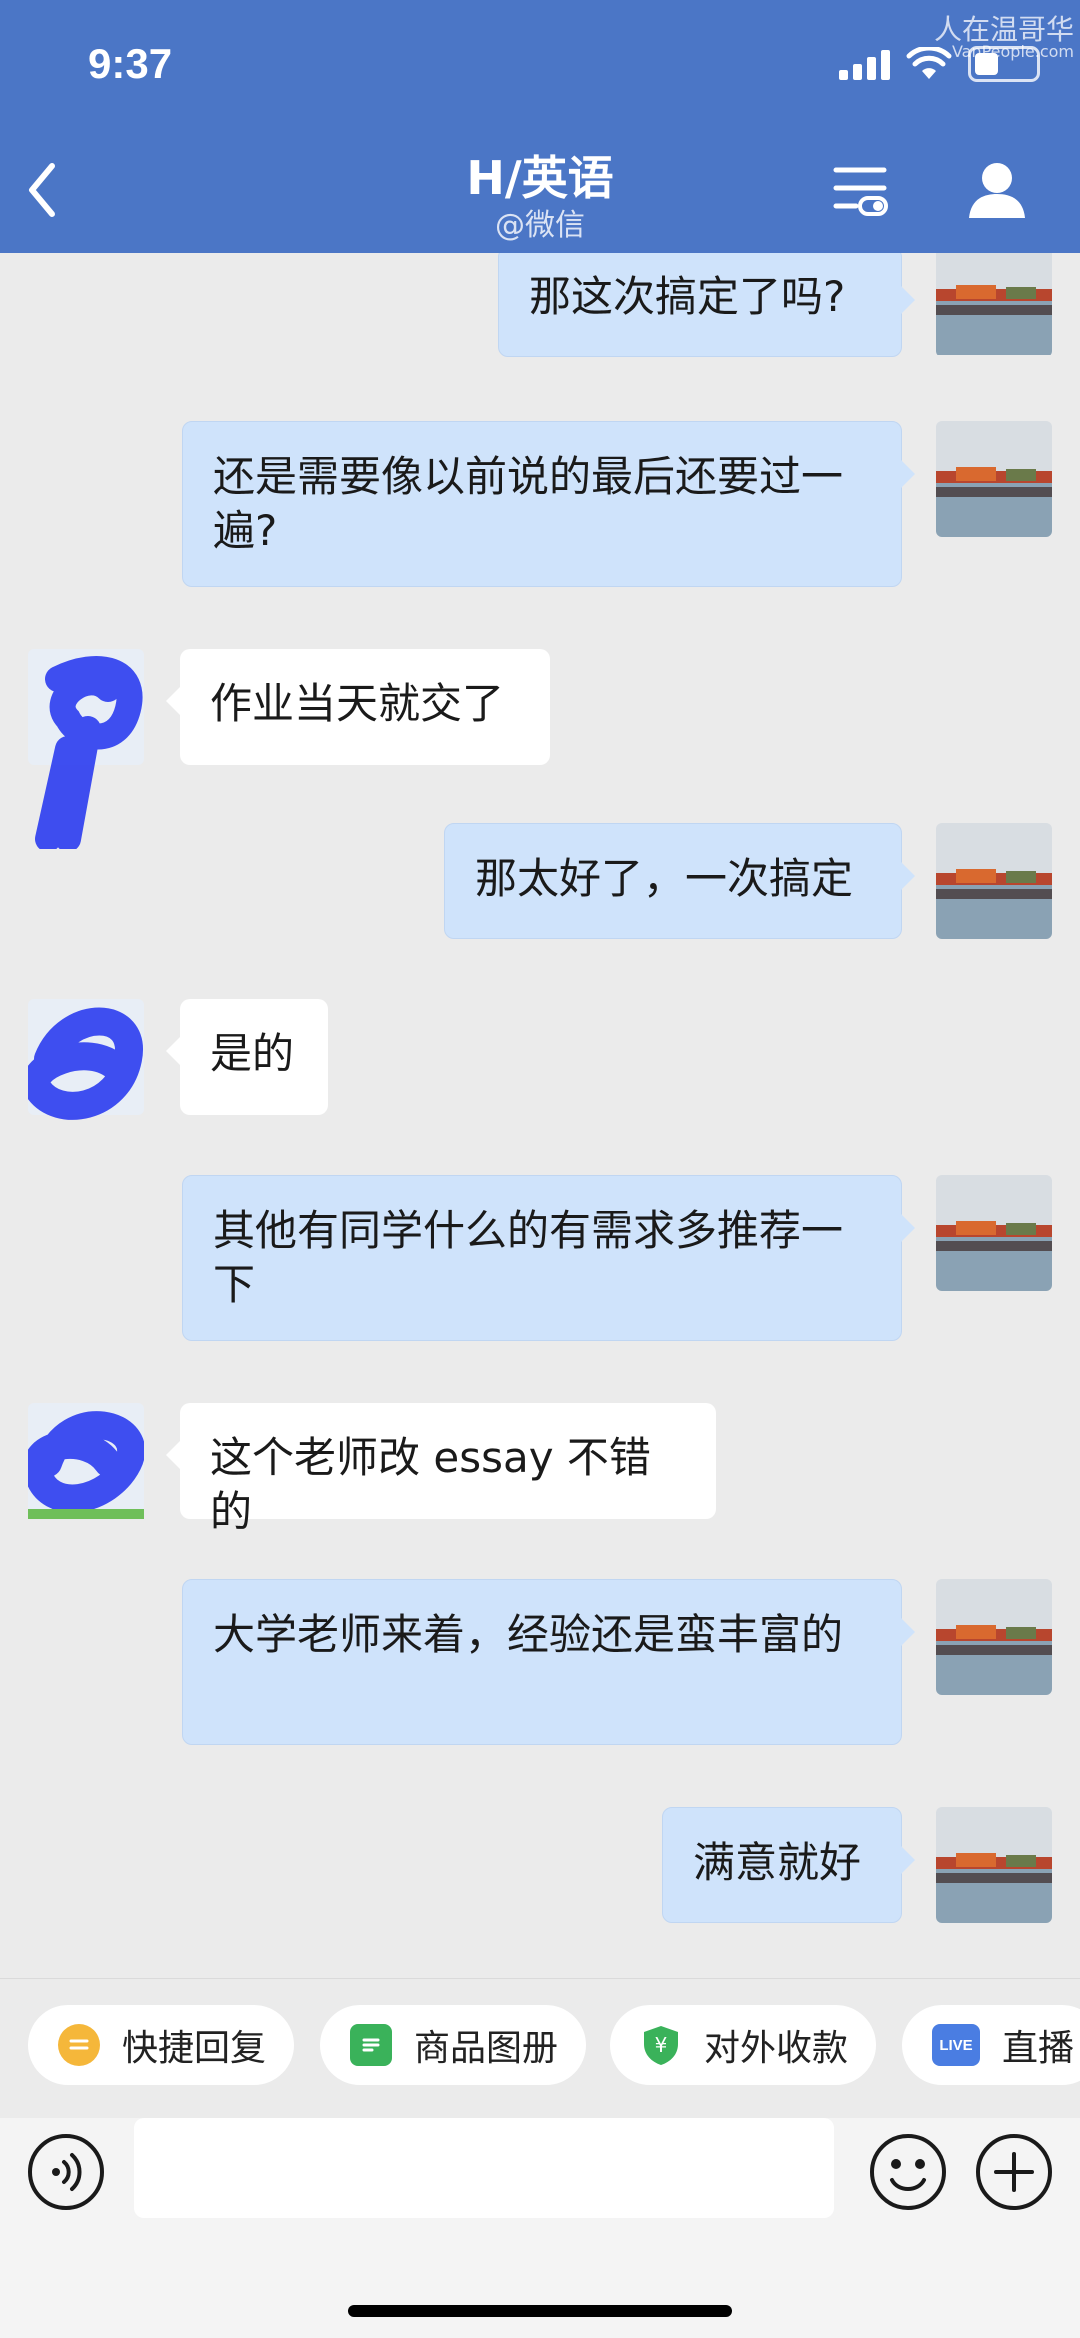 The width and height of the screenshot is (1080, 2338). I want to click on quick-actions-bar: 快捷回复 商品图册 ¥ 对外收款 LIVE 直播, so click(540, 2048).